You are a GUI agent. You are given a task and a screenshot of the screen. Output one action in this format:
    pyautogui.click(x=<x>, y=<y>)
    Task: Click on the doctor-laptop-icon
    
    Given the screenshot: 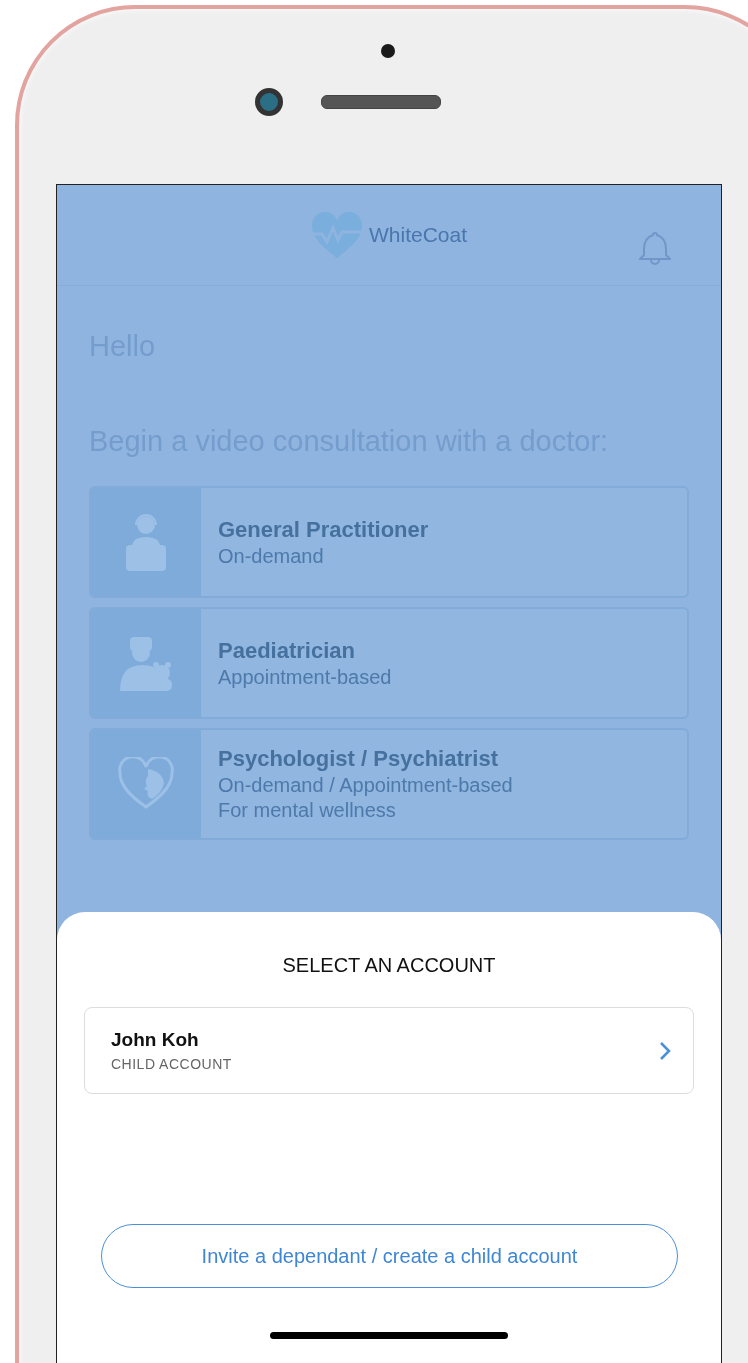 What is the action you would take?
    pyautogui.click(x=146, y=542)
    